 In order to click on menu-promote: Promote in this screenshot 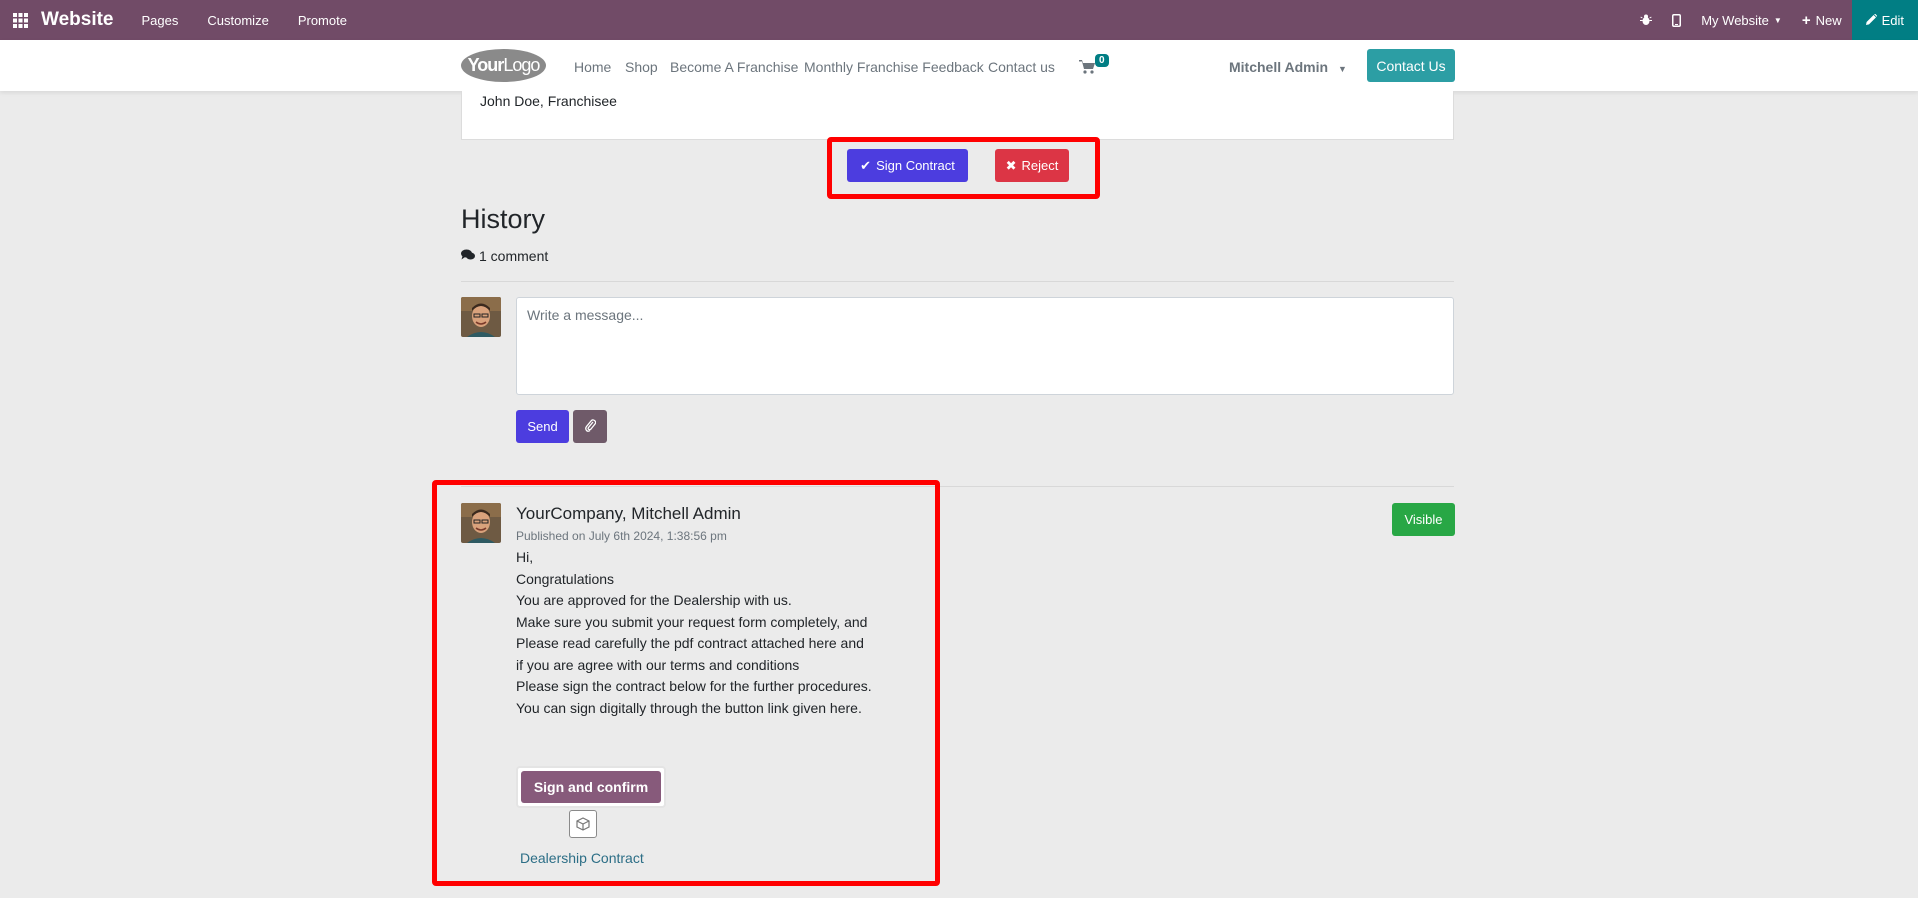, I will do `click(322, 20)`.